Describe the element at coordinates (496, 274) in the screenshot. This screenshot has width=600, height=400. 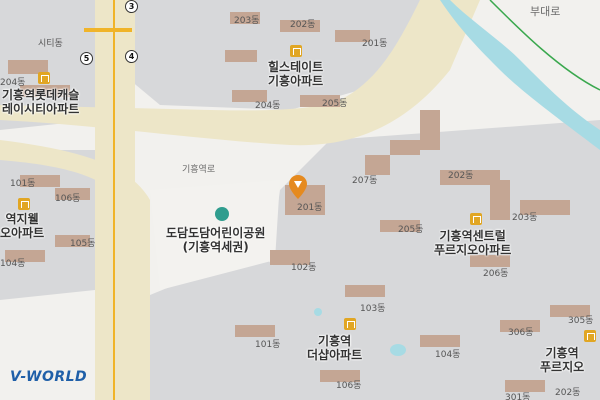
I see `building-label: 206동` at that location.